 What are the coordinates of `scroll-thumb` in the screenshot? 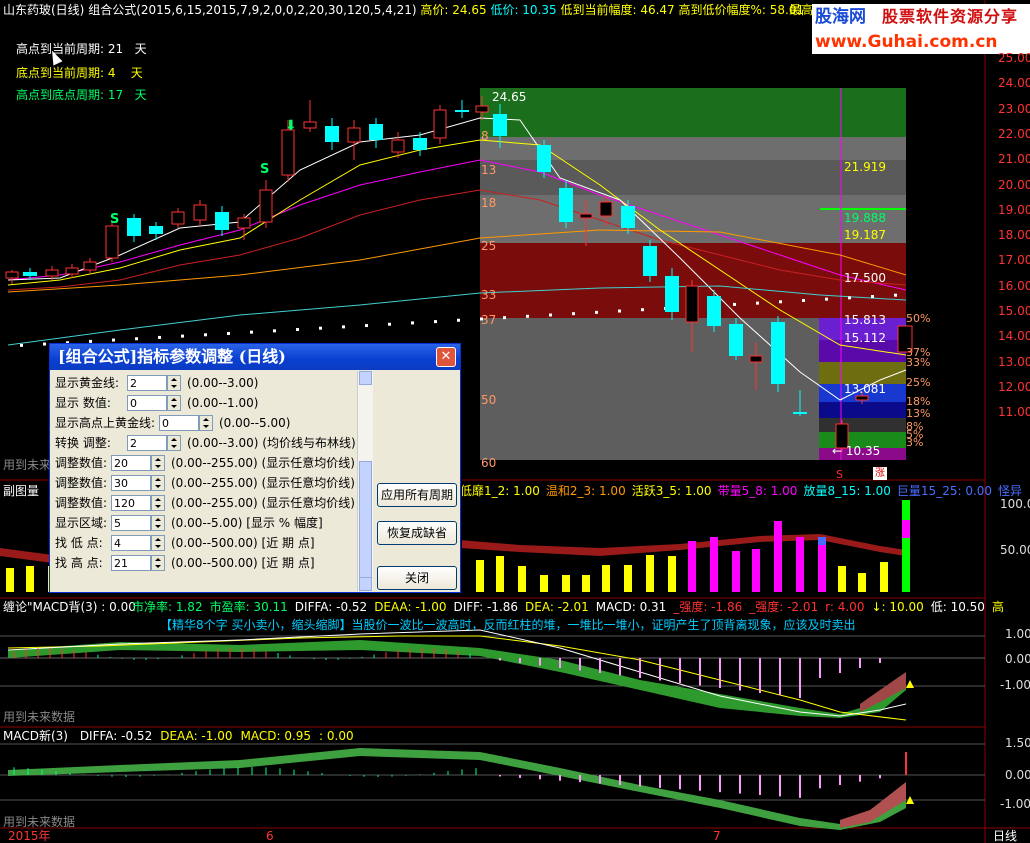 It's located at (365, 526).